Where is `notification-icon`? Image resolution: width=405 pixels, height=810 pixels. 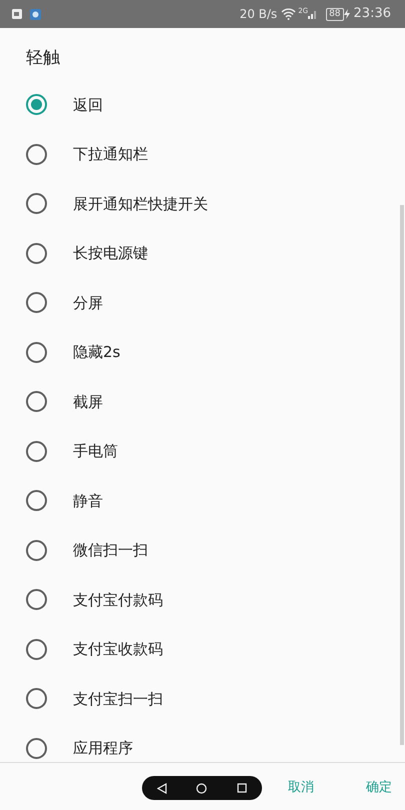
notification-icon is located at coordinates (17, 14).